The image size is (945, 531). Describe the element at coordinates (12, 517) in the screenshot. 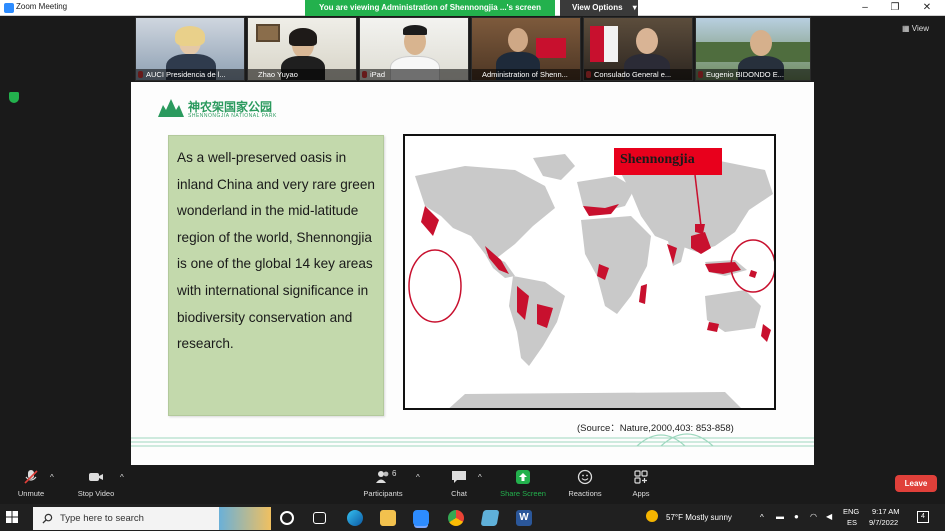

I see `windows-start-icon` at that location.